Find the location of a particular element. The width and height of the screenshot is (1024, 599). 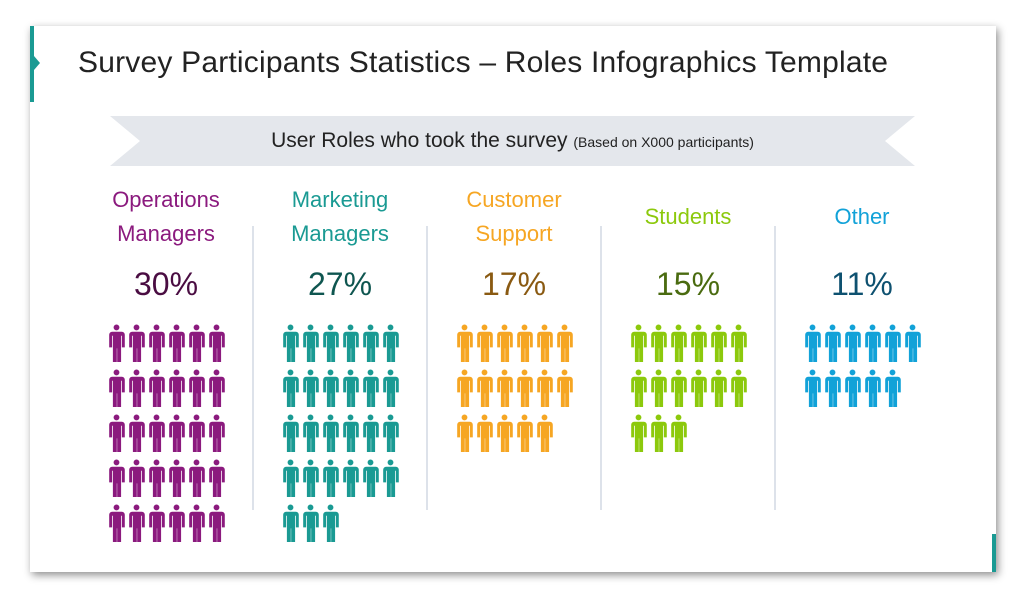

role-label-line: Other is located at coordinates (862, 216).